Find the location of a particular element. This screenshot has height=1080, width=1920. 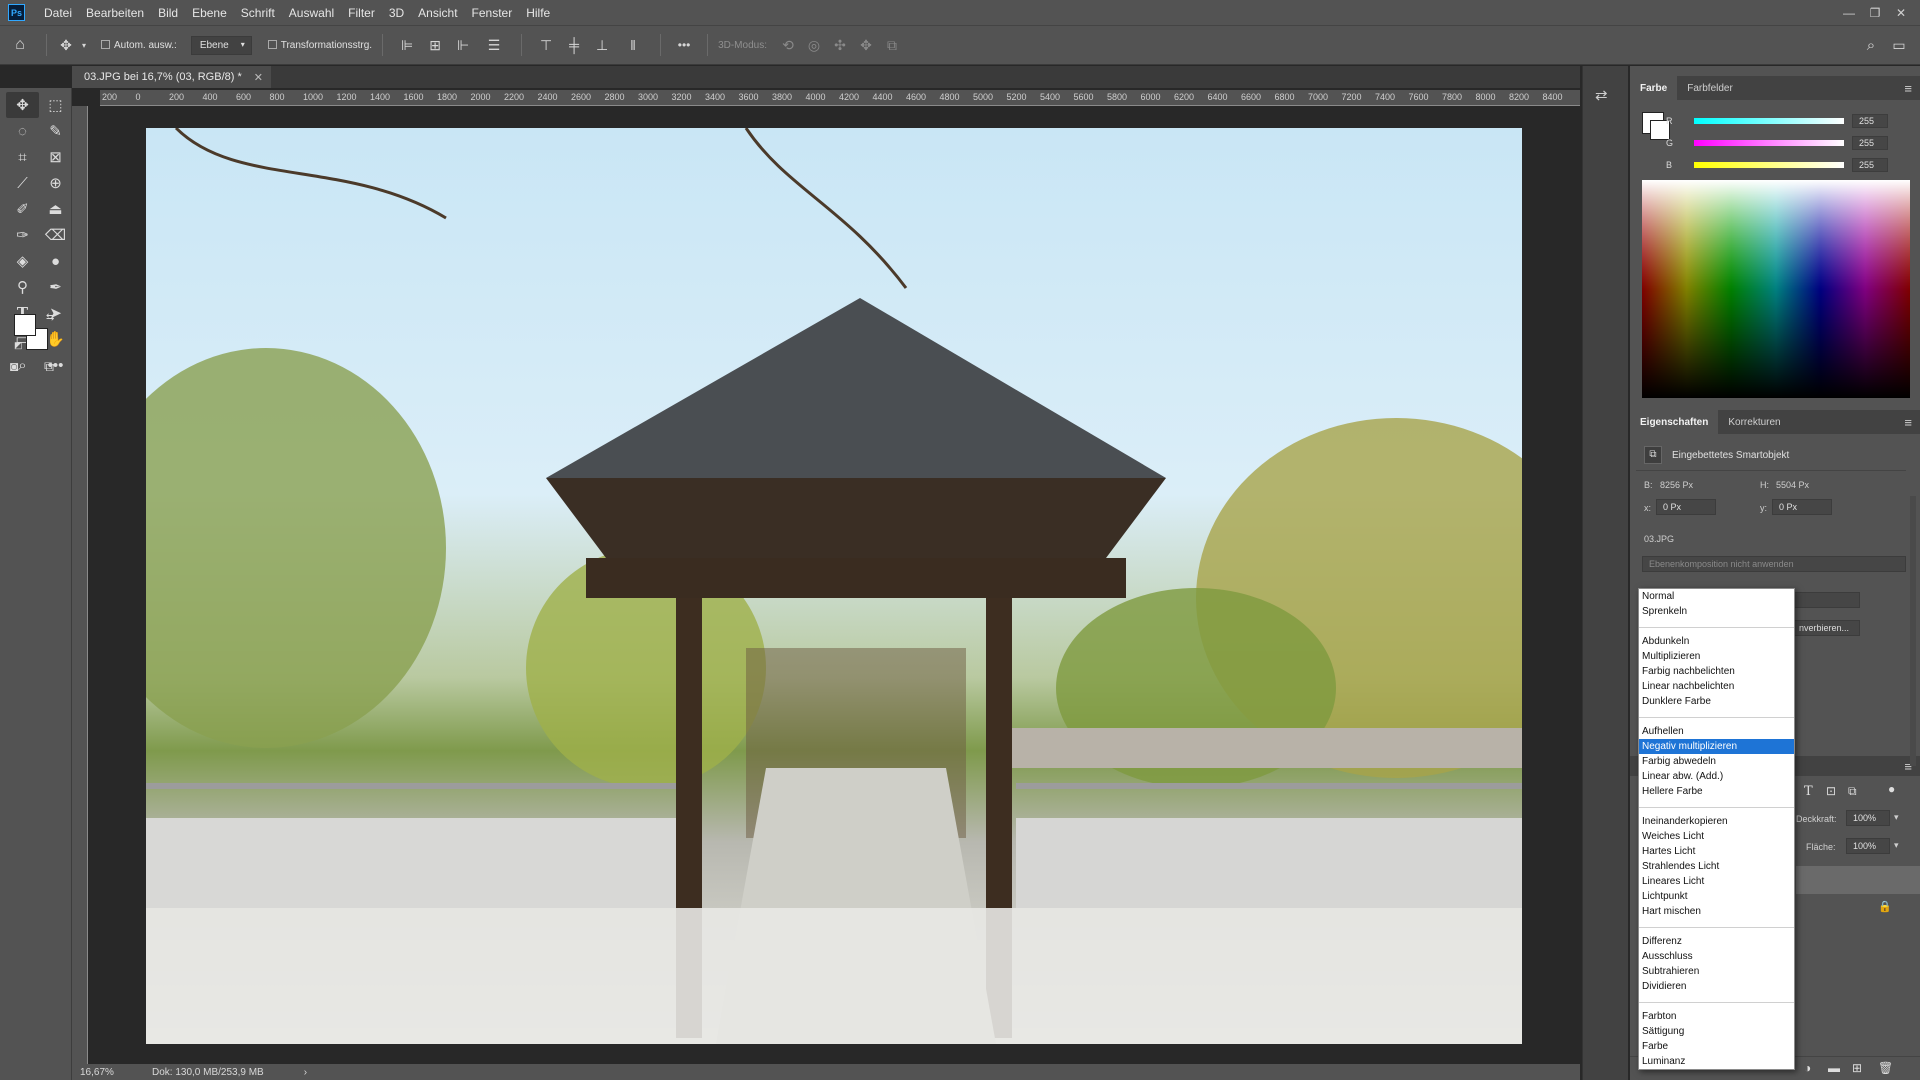

tab-eigenschaften: Eigenschaften is located at coordinates (1674, 422).